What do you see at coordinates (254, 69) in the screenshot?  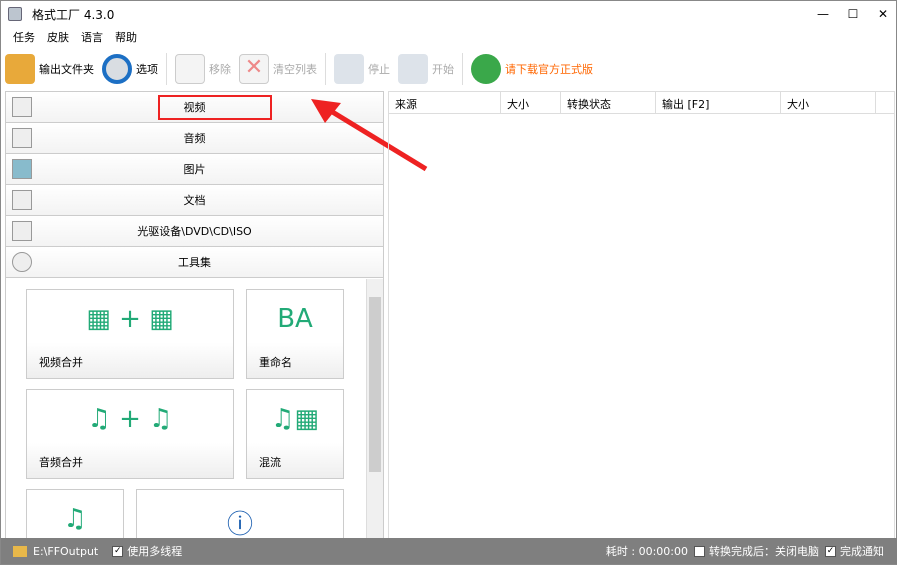 I see `clear-icon: ✕` at bounding box center [254, 69].